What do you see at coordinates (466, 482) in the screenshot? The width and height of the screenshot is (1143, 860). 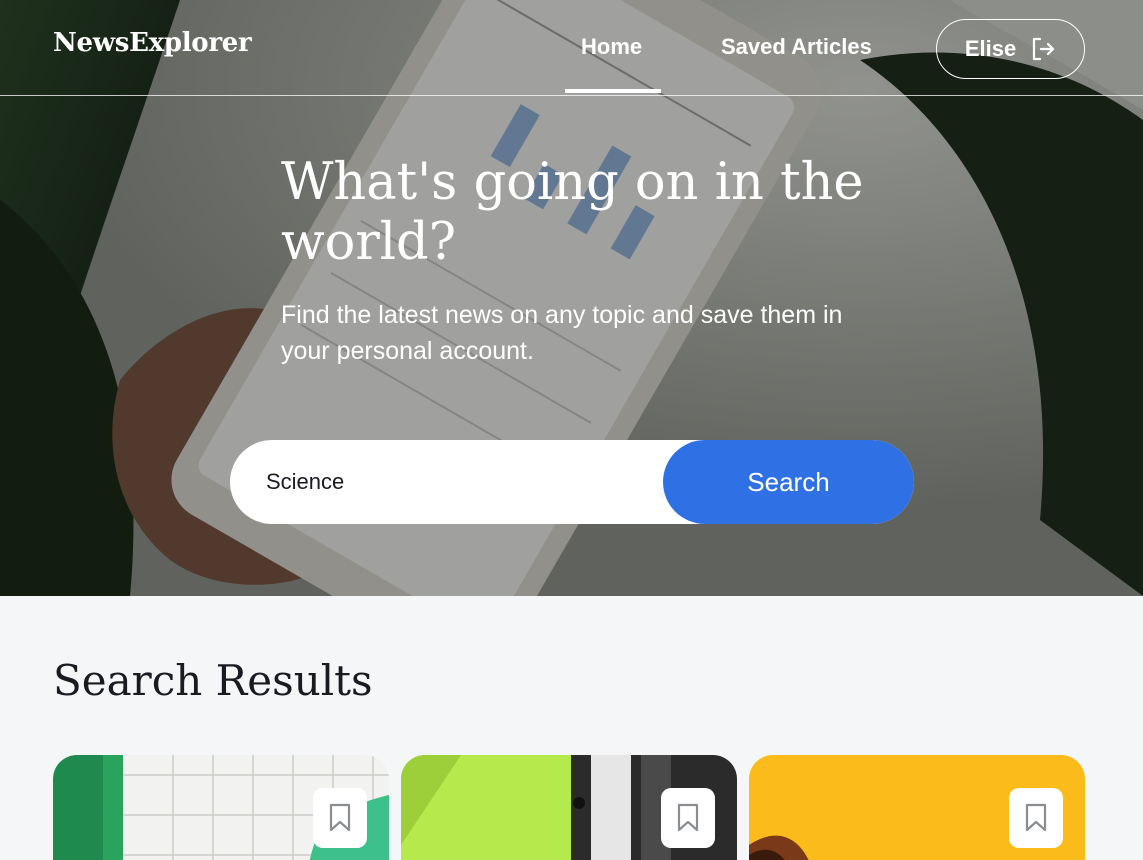 I see `search-input` at bounding box center [466, 482].